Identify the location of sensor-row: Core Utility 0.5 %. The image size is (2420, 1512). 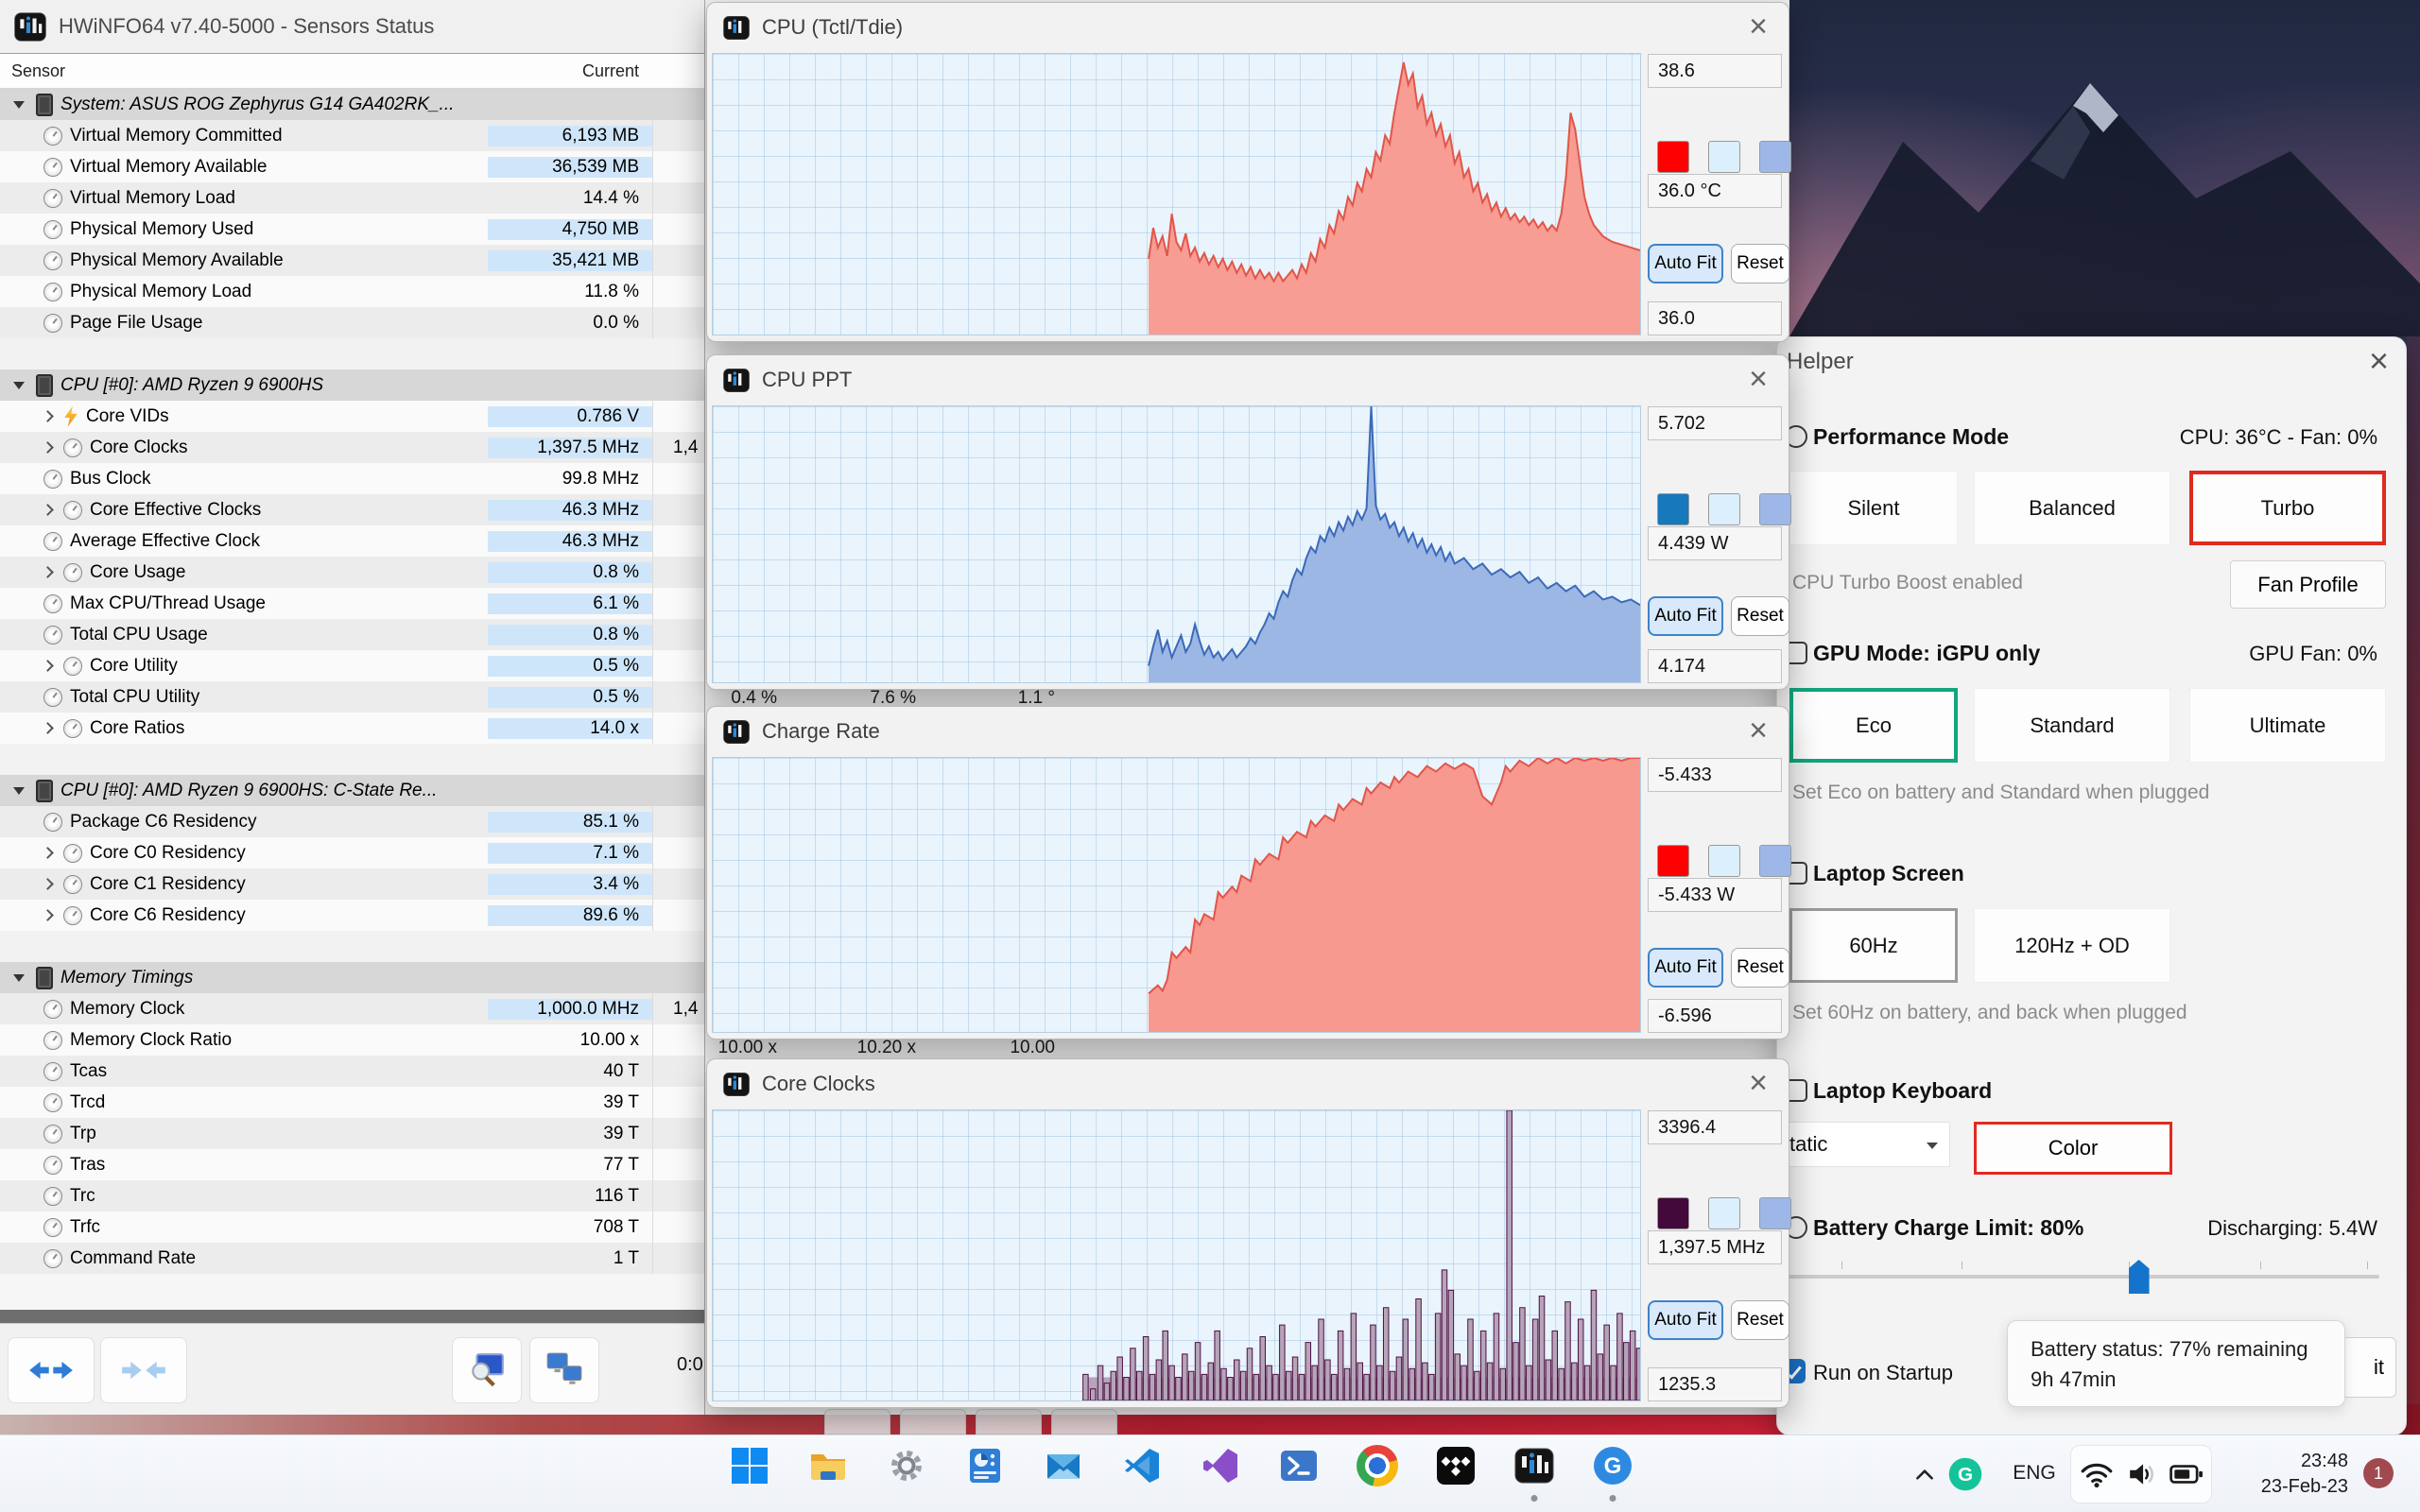
(352, 665).